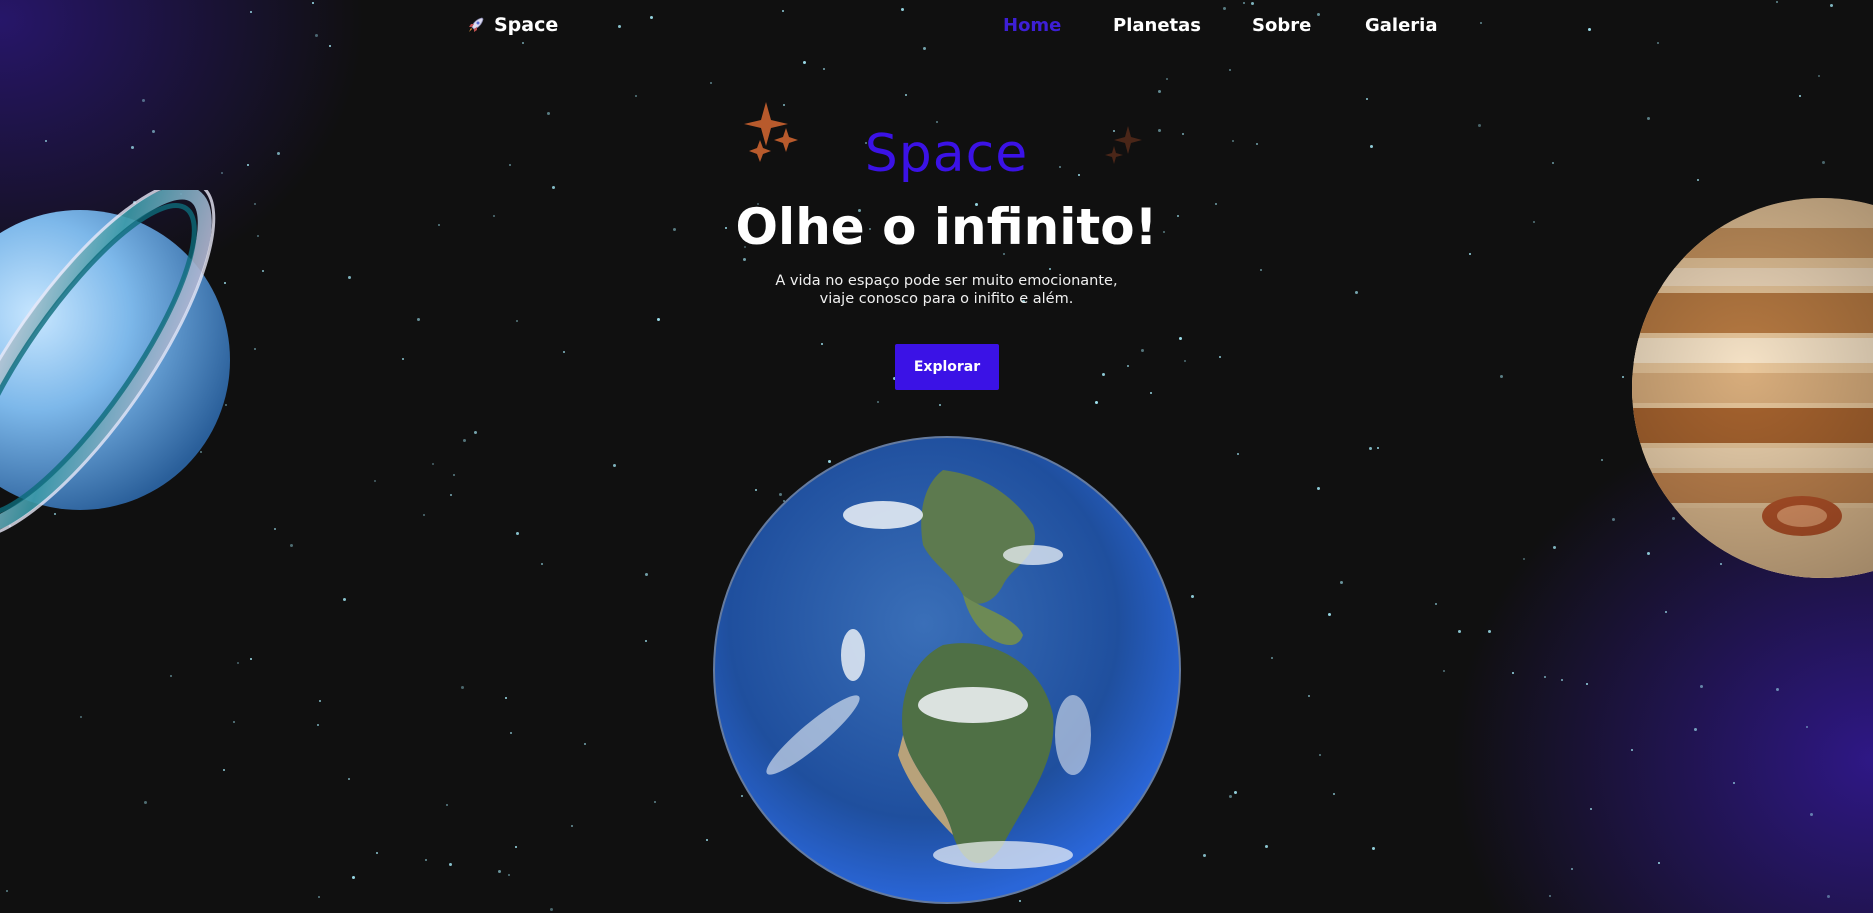 The width and height of the screenshot is (1873, 913). What do you see at coordinates (1032, 25) in the screenshot?
I see `nav-home: Home` at bounding box center [1032, 25].